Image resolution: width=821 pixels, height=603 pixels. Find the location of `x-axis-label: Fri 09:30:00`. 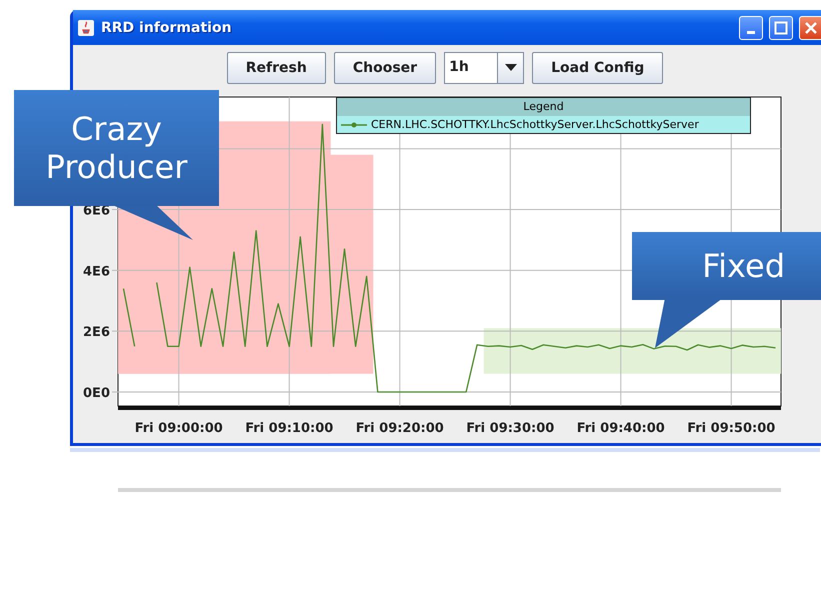

x-axis-label: Fri 09:30:00 is located at coordinates (510, 428).